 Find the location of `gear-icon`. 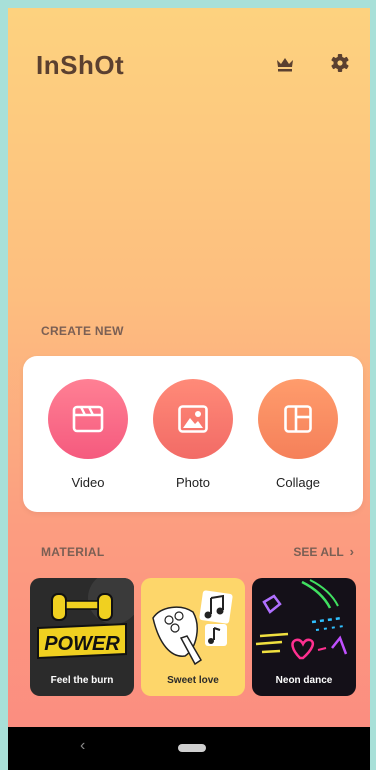

gear-icon is located at coordinates (340, 63).